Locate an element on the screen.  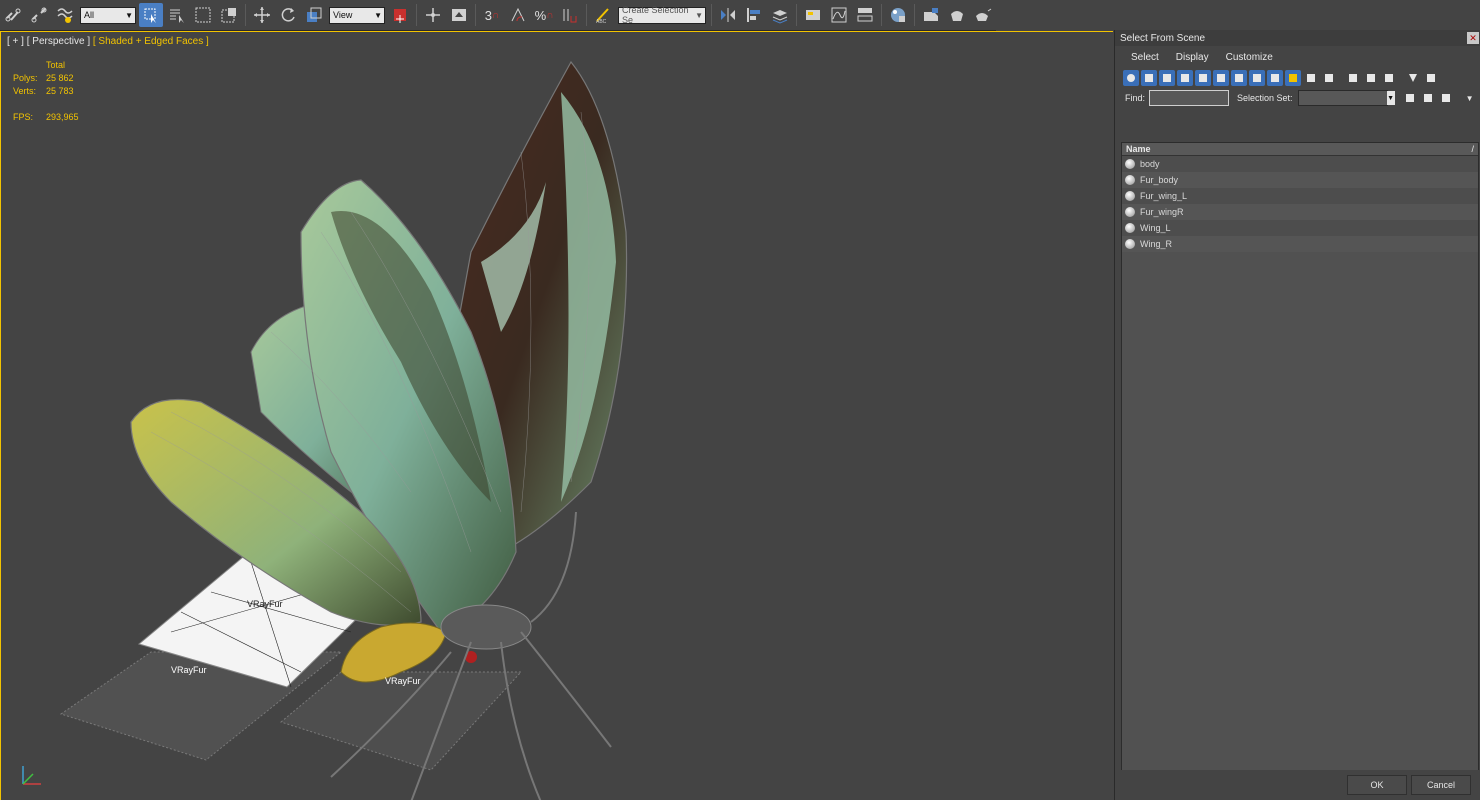
schematic-view-icon is located at coordinates (865, 15).